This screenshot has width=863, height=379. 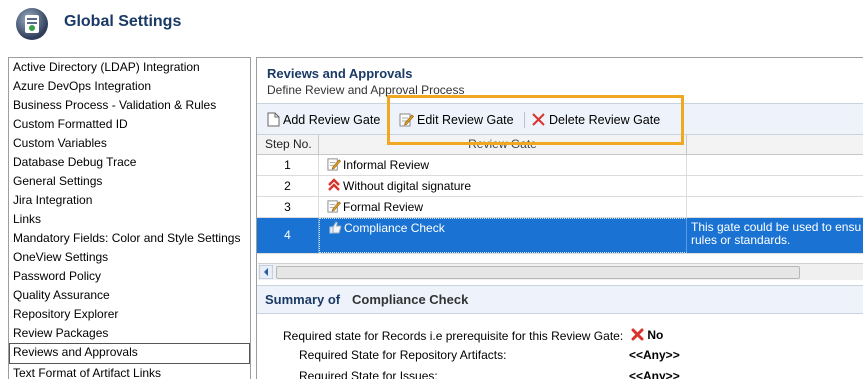 What do you see at coordinates (129, 143) in the screenshot?
I see `sidebar-item: Custom Variables` at bounding box center [129, 143].